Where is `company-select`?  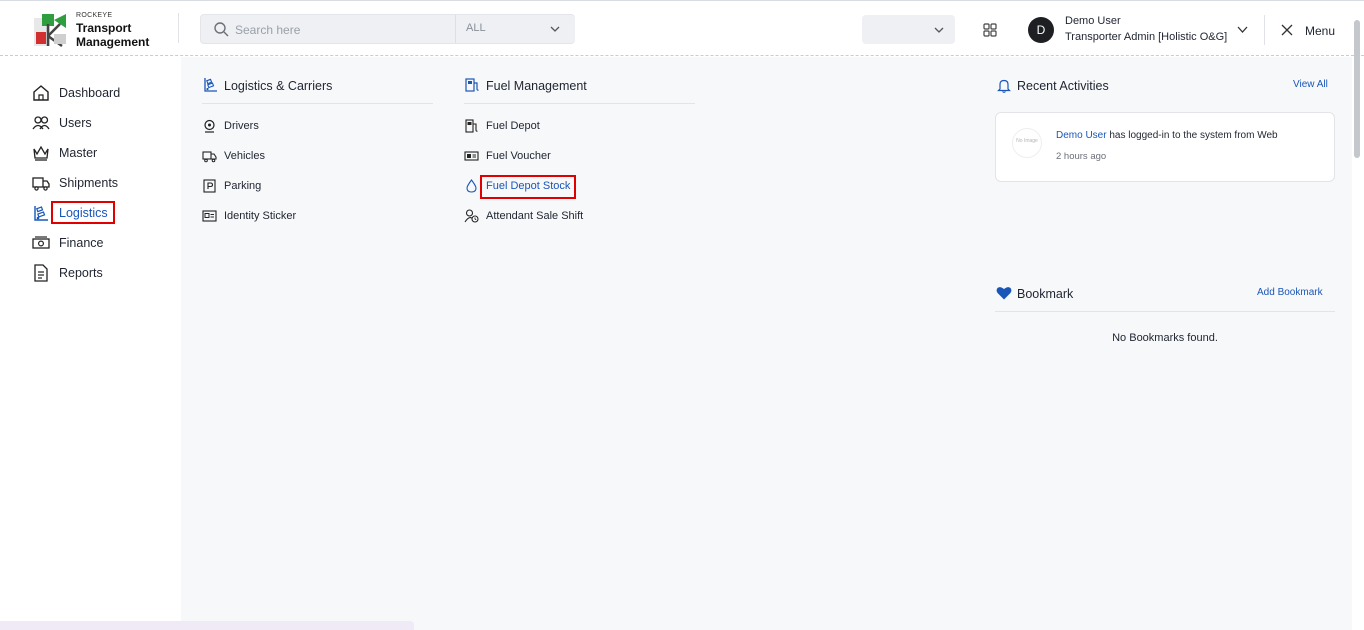 company-select is located at coordinates (908, 29).